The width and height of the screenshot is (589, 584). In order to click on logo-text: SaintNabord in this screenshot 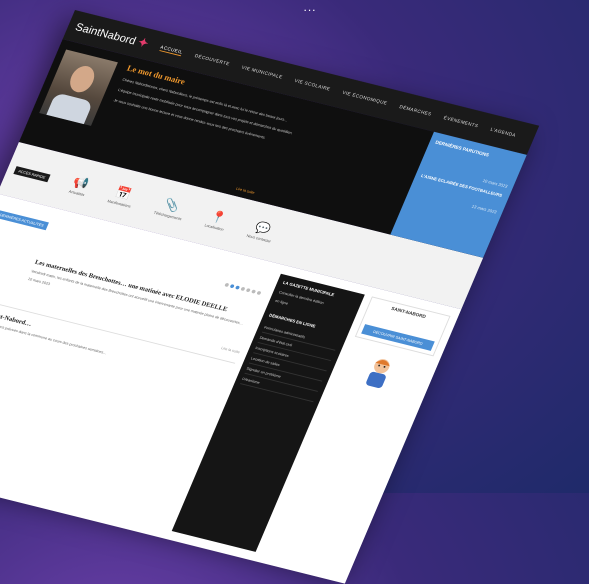, I will do `click(106, 34)`.